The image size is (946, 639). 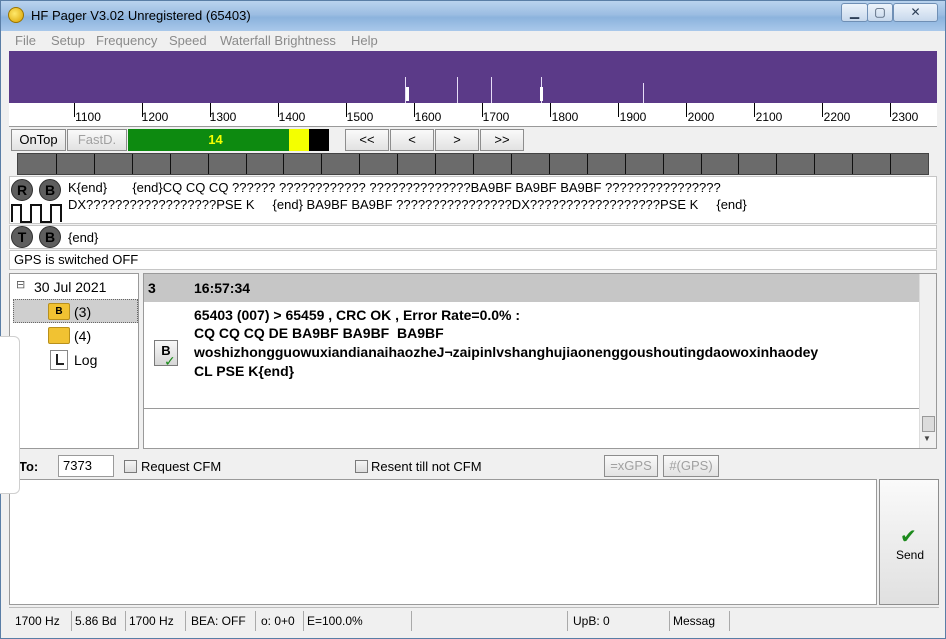 What do you see at coordinates (85, 360) in the screenshot?
I see `tree-item-log: Log` at bounding box center [85, 360].